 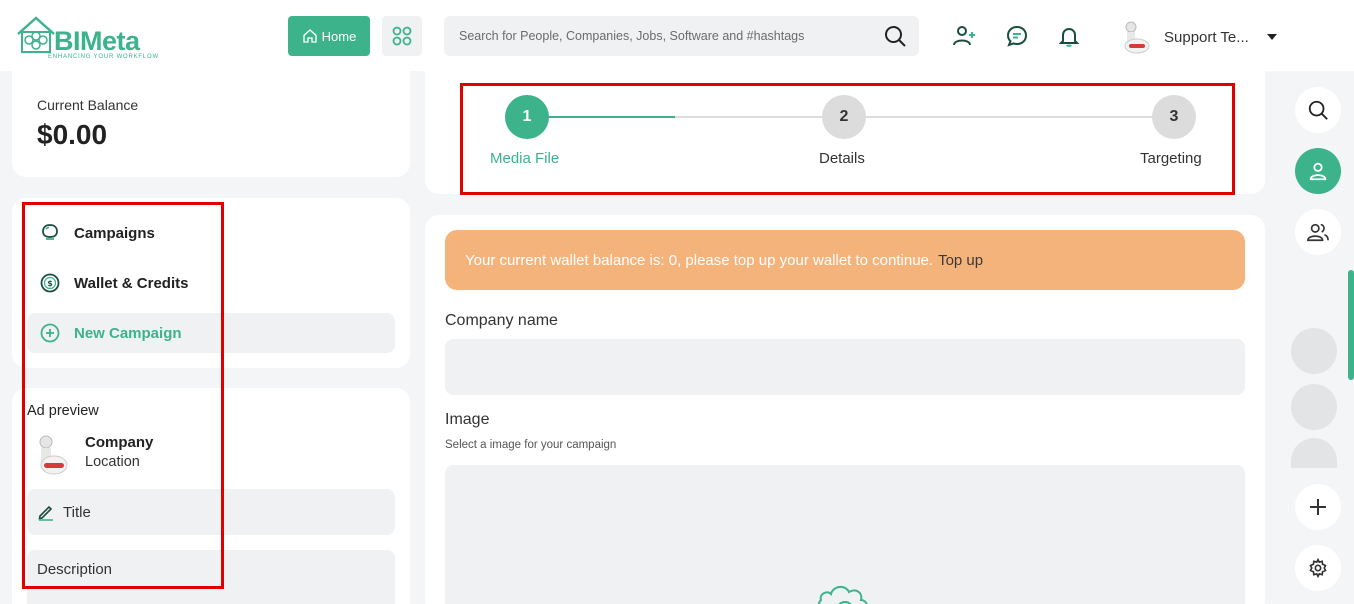 What do you see at coordinates (1137, 37) in the screenshot?
I see `user-avatar` at bounding box center [1137, 37].